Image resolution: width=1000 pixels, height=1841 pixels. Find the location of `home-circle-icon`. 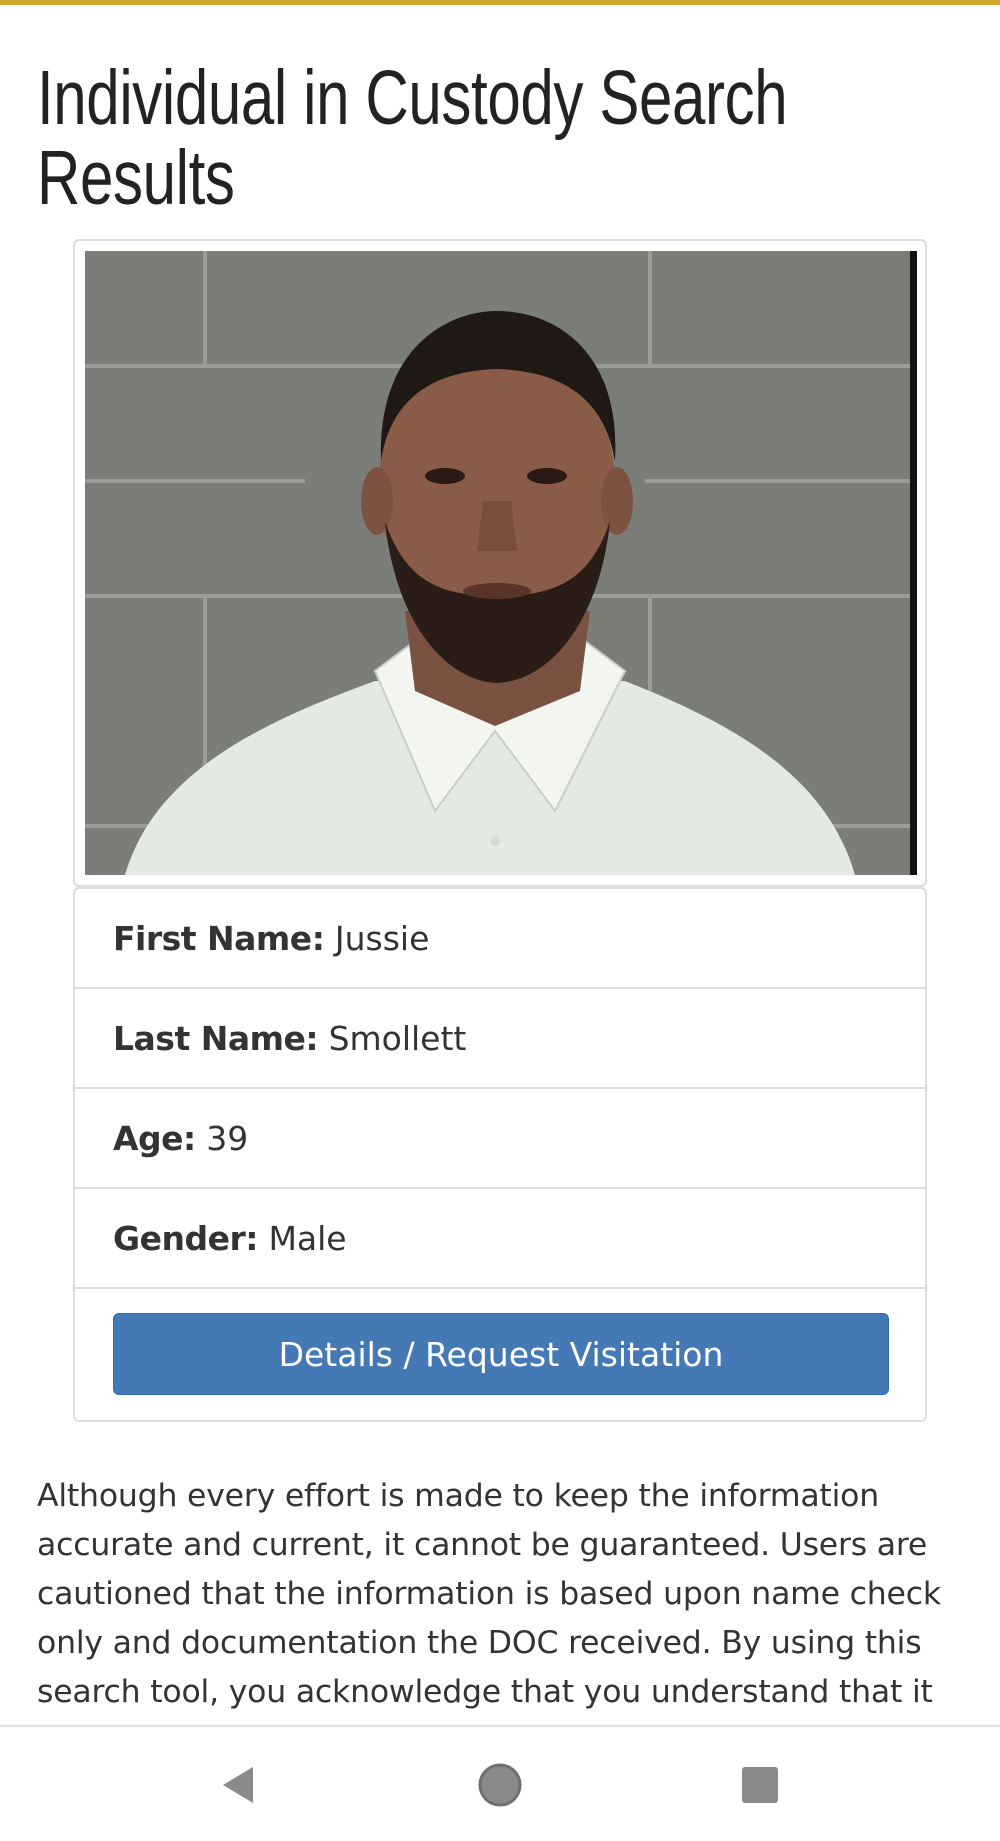

home-circle-icon is located at coordinates (500, 1785).